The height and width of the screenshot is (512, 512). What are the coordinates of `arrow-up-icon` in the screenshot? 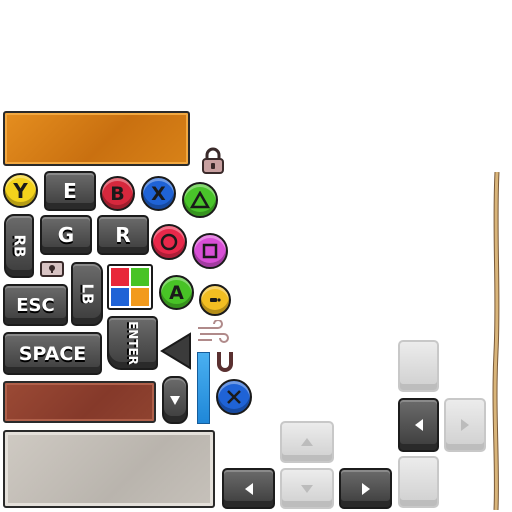 It's located at (307, 442).